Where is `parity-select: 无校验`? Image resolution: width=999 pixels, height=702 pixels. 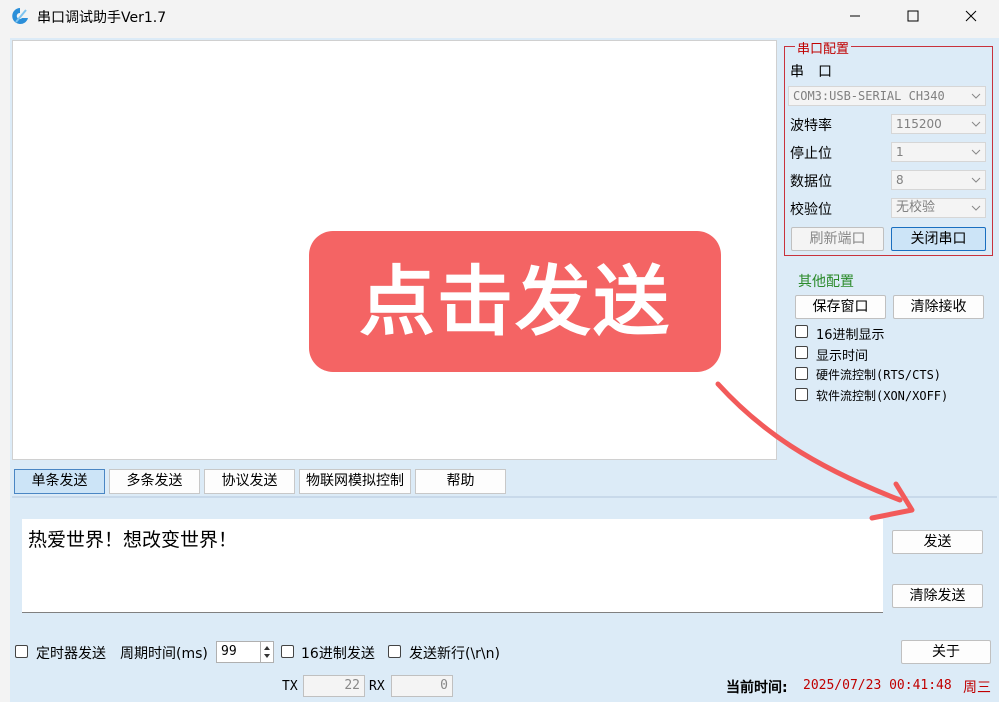 parity-select: 无校验 is located at coordinates (938, 208).